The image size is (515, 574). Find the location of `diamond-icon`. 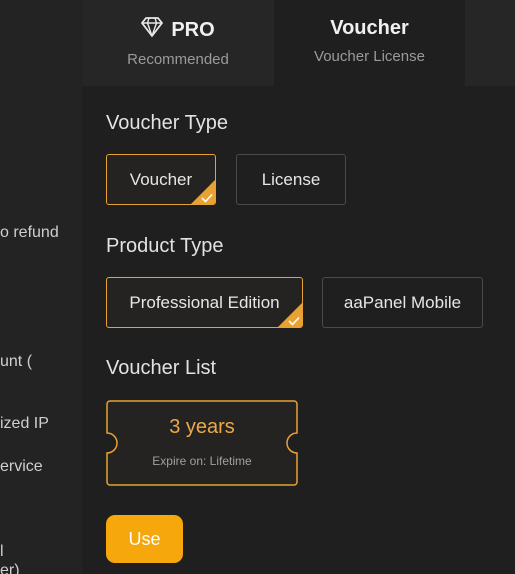

diamond-icon is located at coordinates (152, 30).